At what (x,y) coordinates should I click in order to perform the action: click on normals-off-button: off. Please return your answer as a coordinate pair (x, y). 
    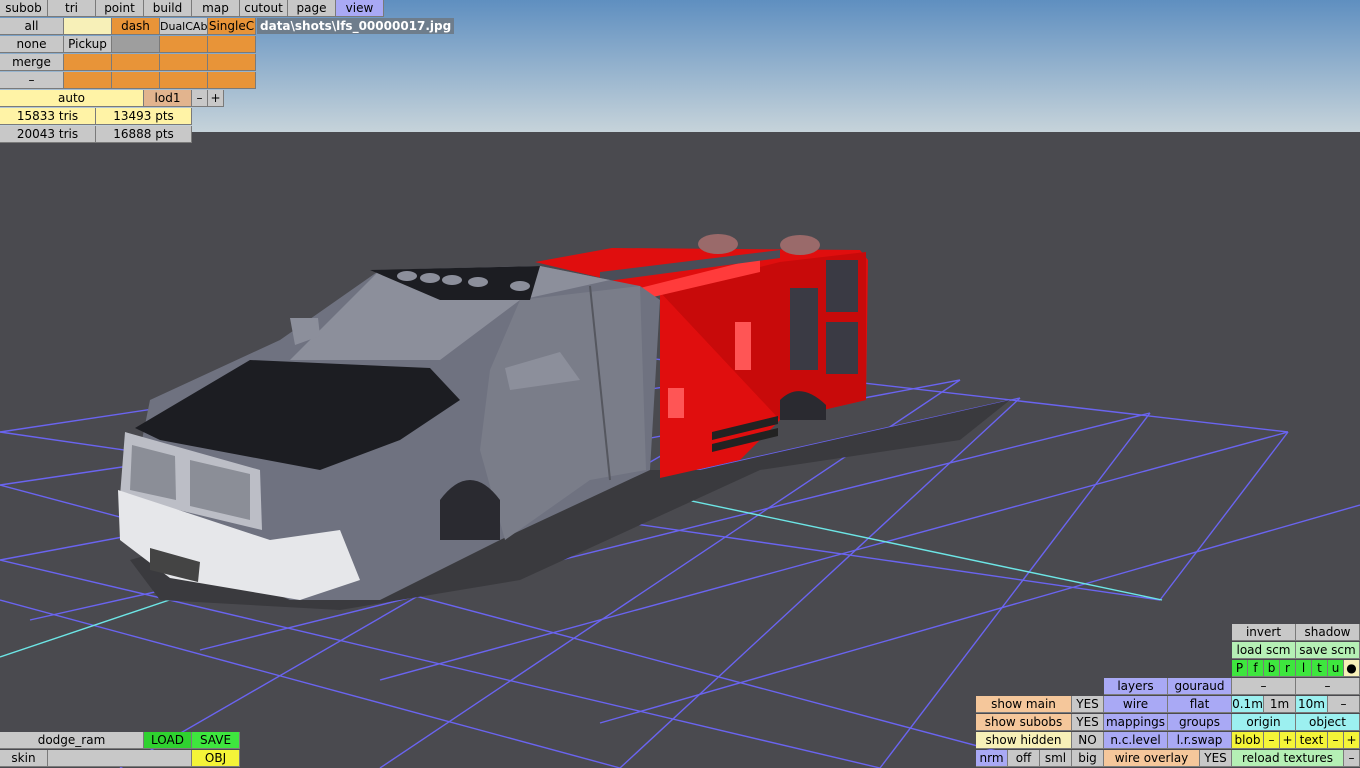
    Looking at the image, I should click on (1024, 758).